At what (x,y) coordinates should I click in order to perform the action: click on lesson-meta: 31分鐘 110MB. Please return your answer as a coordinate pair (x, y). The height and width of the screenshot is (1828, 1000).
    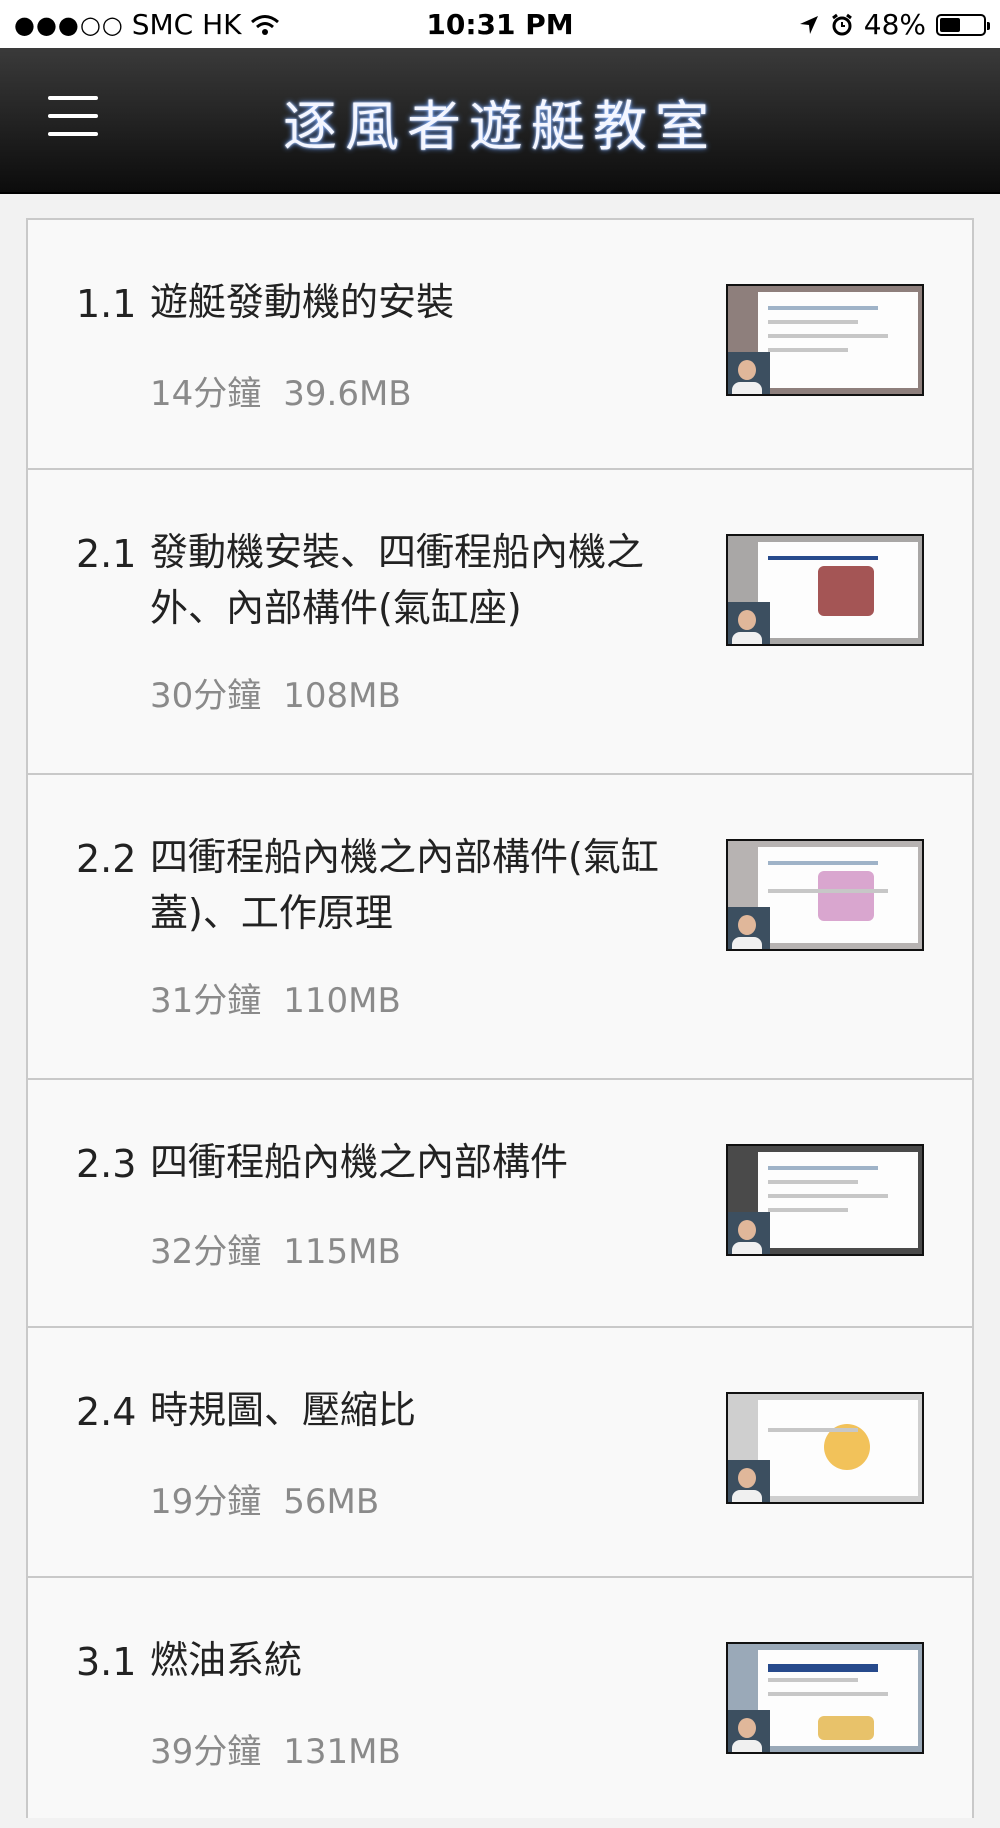
    Looking at the image, I should click on (275, 997).